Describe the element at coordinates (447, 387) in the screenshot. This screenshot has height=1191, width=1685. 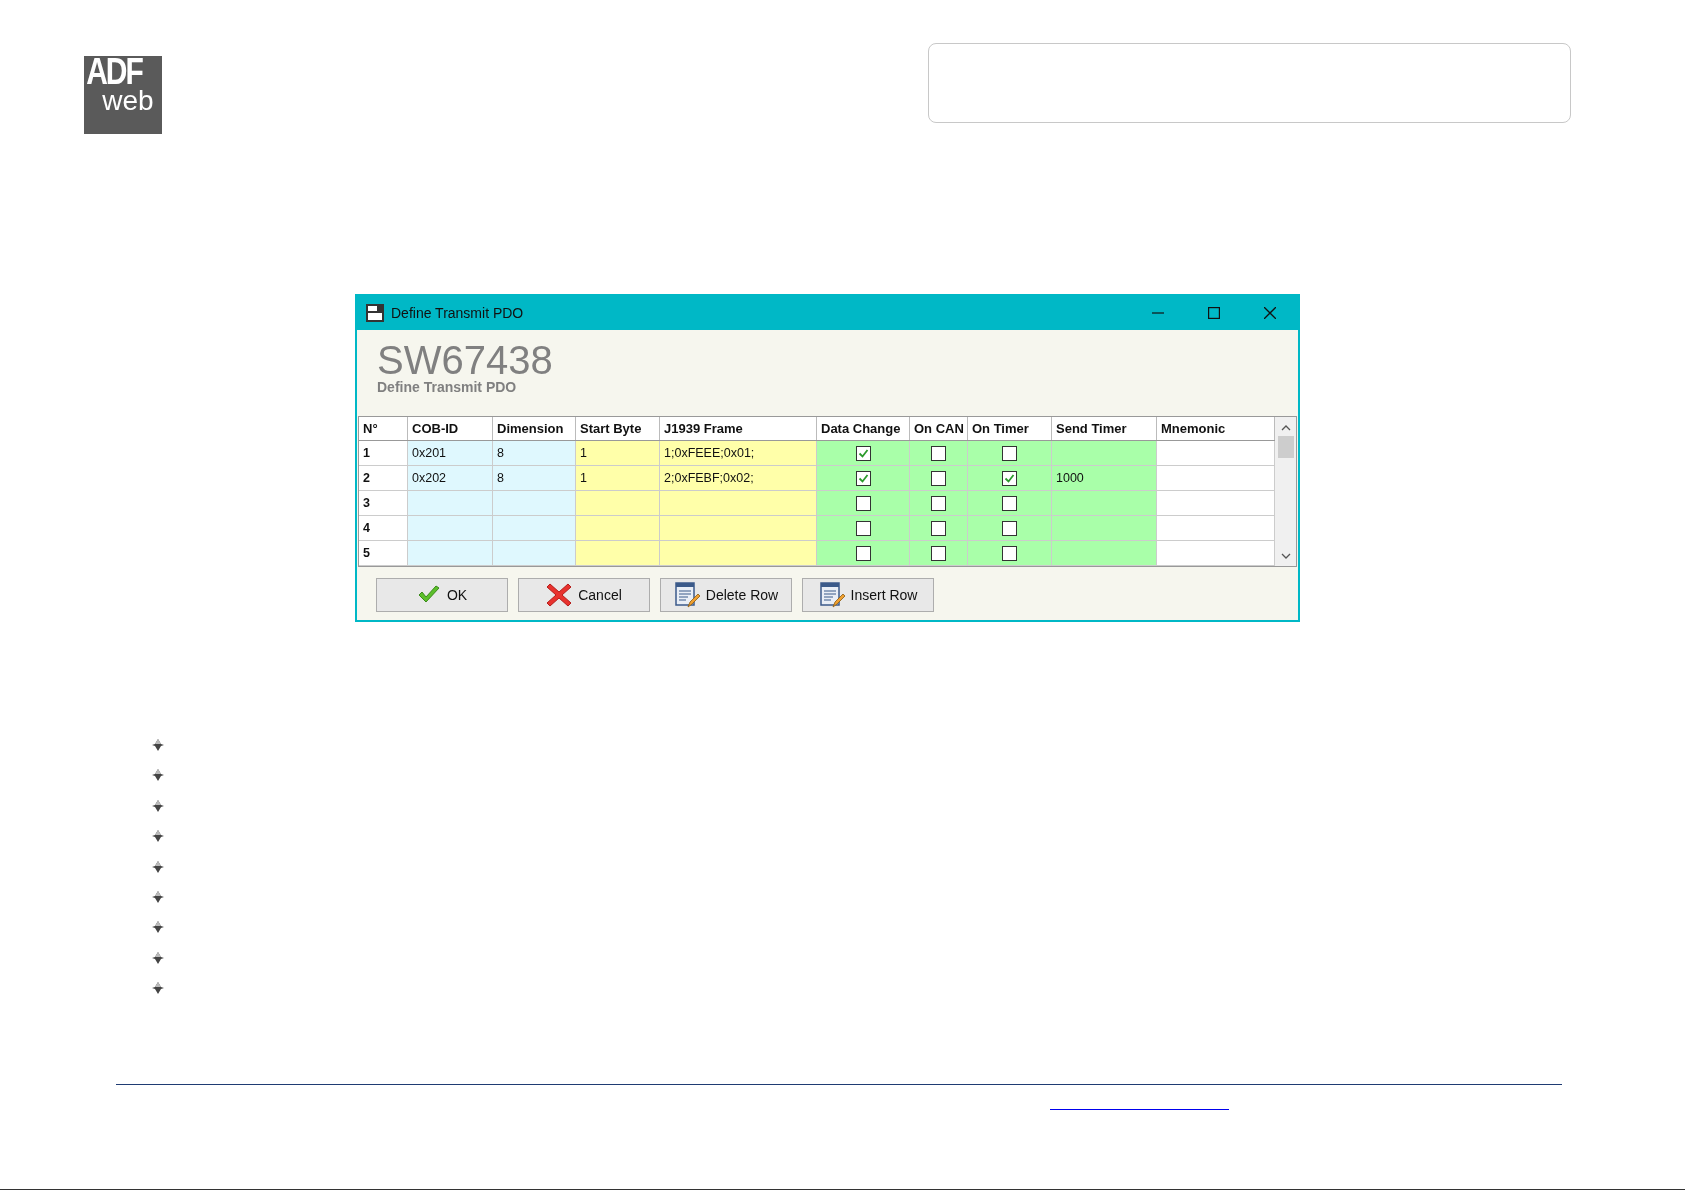
I see `subheading: Define Transmit PDO` at that location.